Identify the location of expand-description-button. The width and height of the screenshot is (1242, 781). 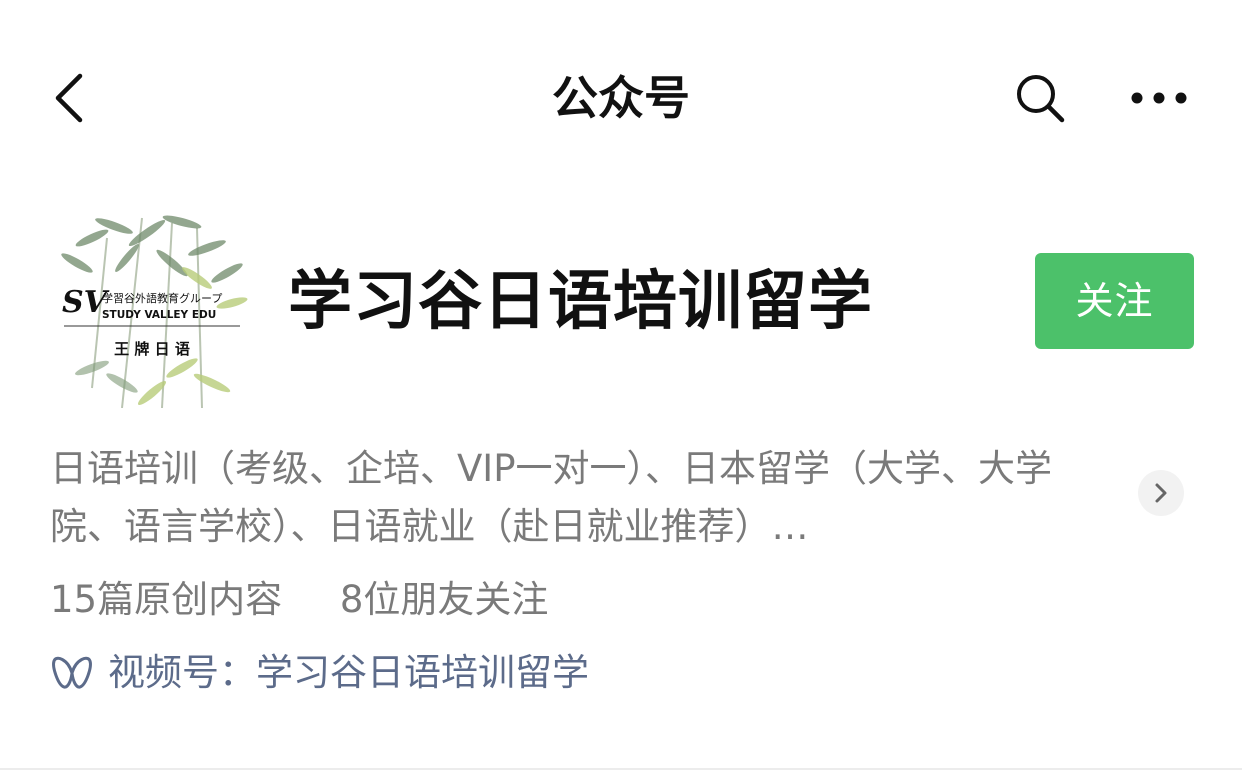
(1161, 493).